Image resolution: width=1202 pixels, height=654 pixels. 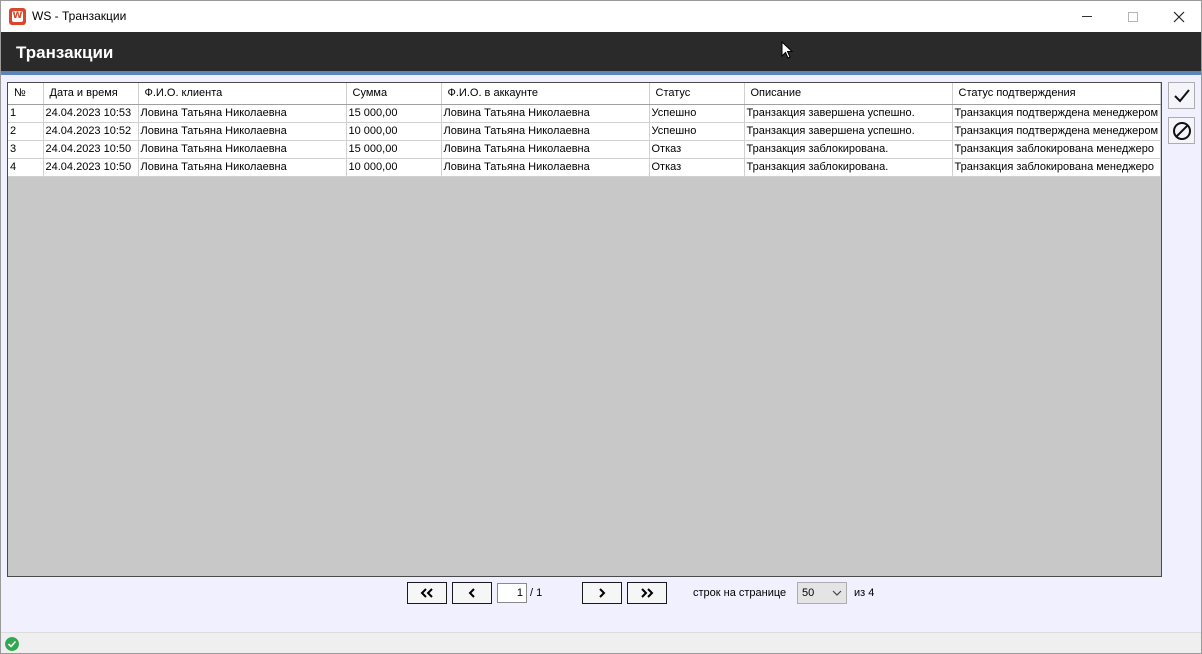 What do you see at coordinates (601, 51) in the screenshot?
I see `page-header: Транзакции` at bounding box center [601, 51].